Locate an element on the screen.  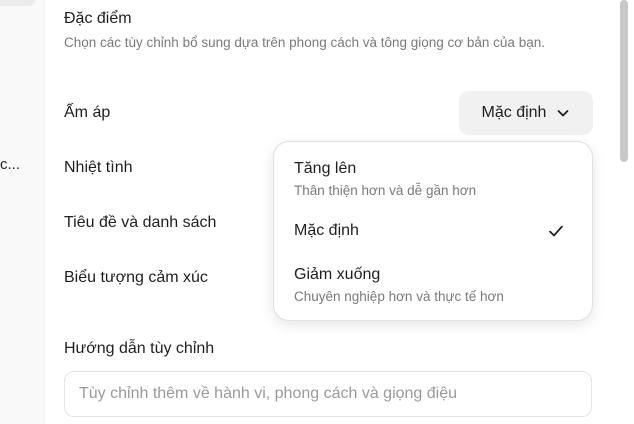
check-icon is located at coordinates (556, 233).